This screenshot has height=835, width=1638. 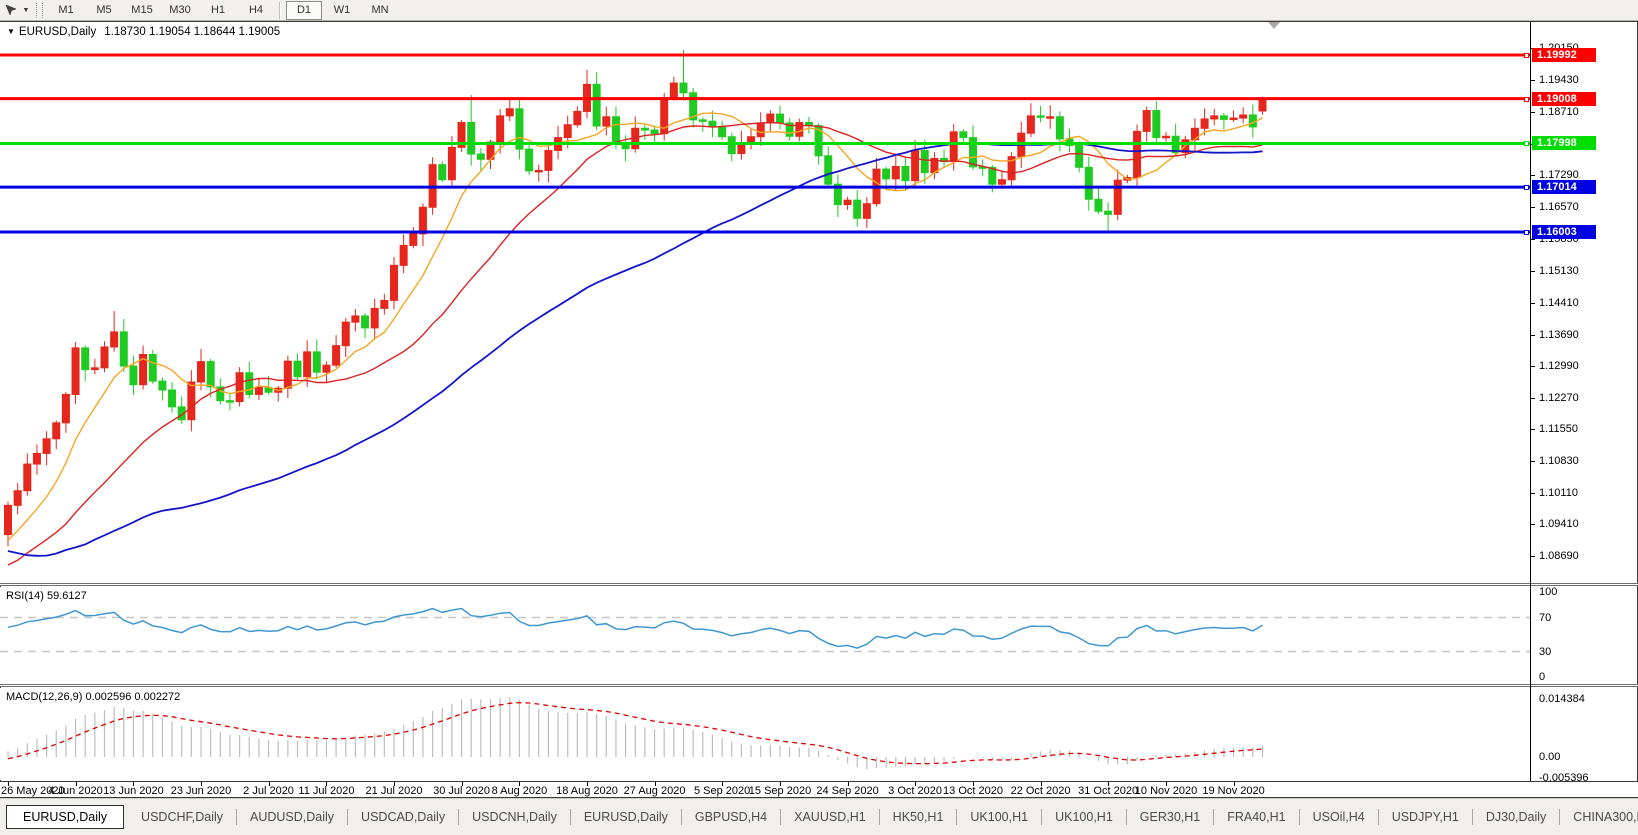 I want to click on timeframe-group-daily: D1 W1 MN, so click(x=342, y=10).